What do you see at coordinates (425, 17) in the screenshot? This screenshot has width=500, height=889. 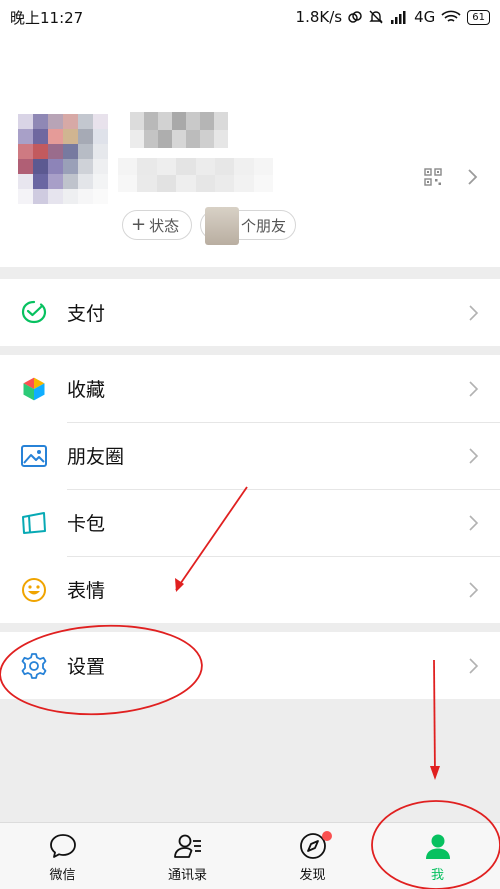 I see `network-type: 4G` at bounding box center [425, 17].